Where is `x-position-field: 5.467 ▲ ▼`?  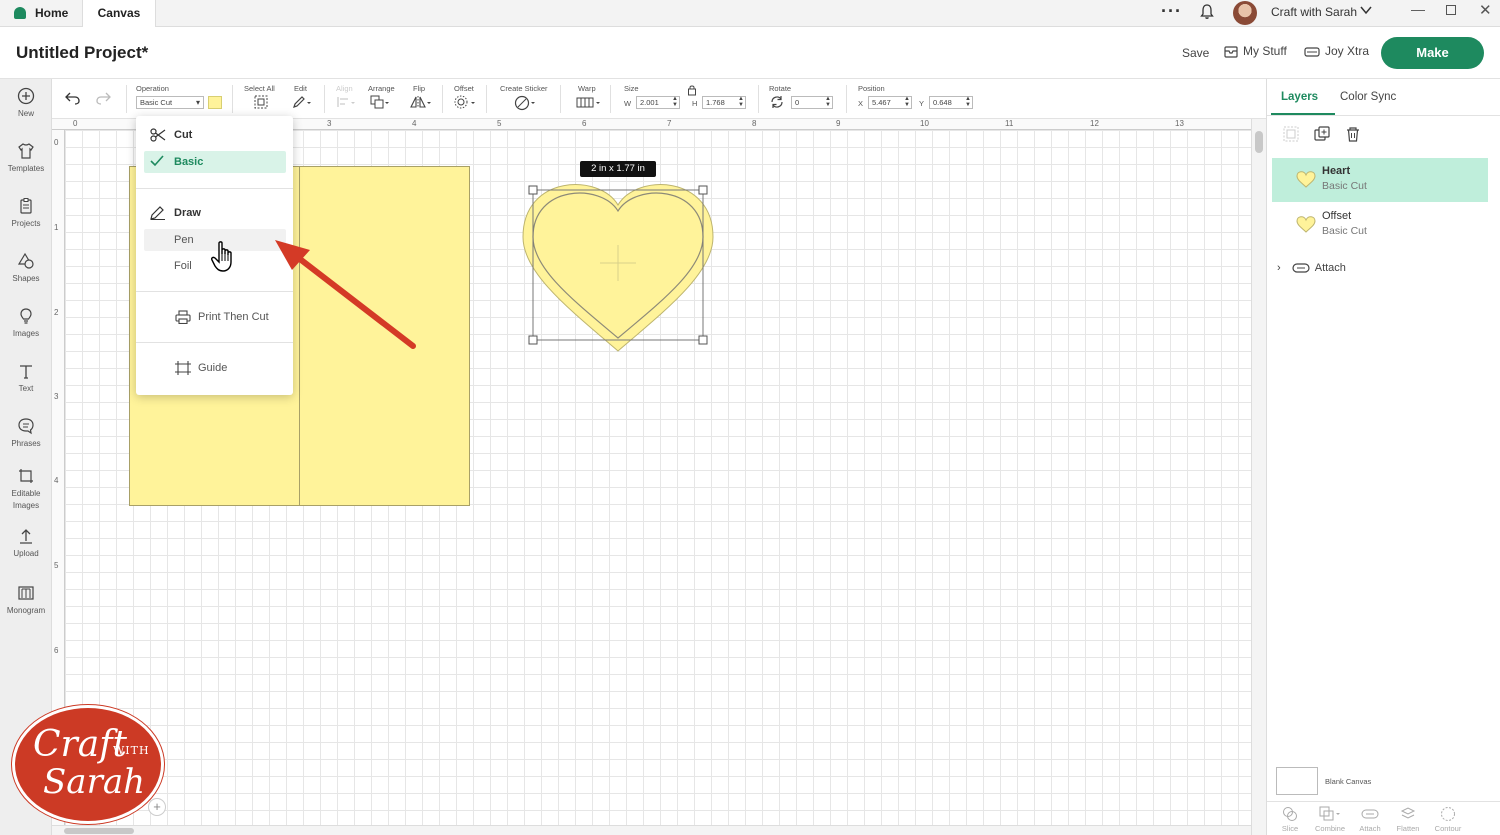 x-position-field: 5.467 ▲ ▼ is located at coordinates (890, 102).